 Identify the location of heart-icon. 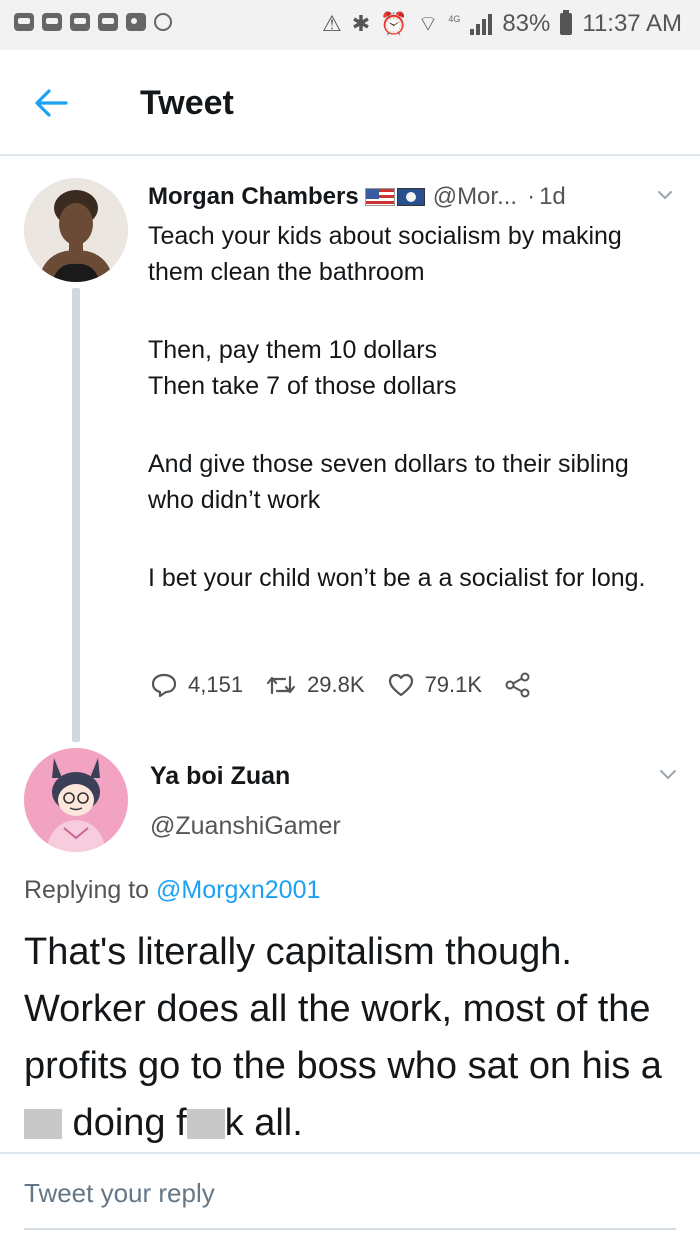
(400, 685).